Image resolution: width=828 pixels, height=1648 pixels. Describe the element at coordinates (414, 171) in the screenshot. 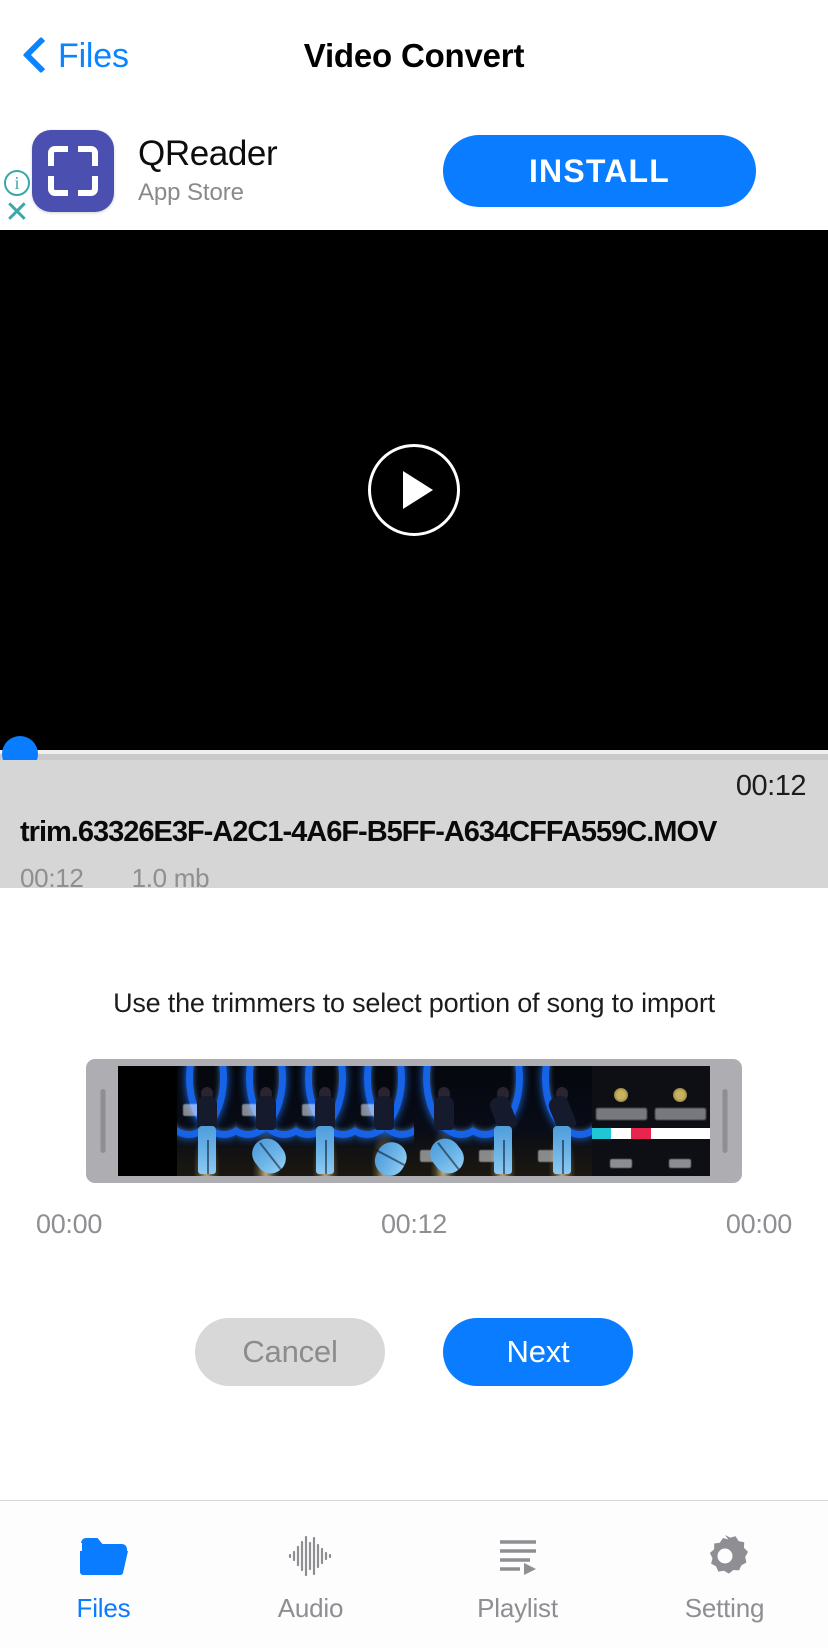

I see `ad-banner: i ✕ QReader App Store INSTALL` at that location.